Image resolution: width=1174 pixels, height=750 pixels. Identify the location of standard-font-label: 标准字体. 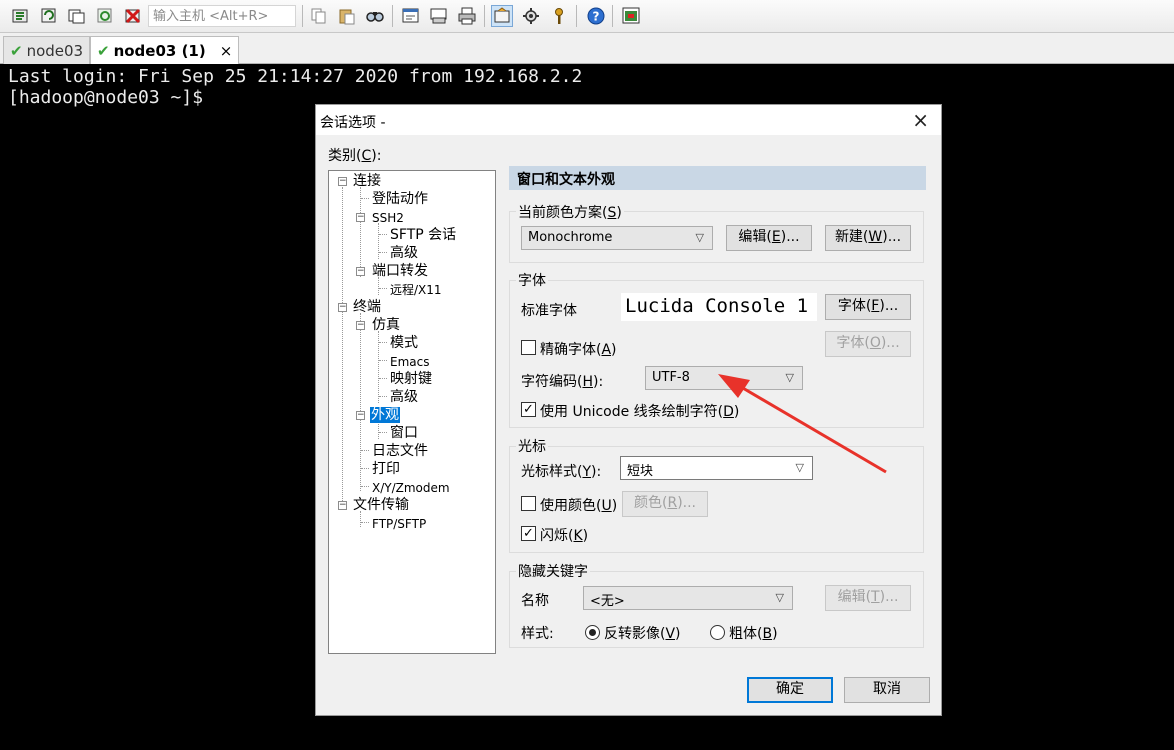
(549, 311).